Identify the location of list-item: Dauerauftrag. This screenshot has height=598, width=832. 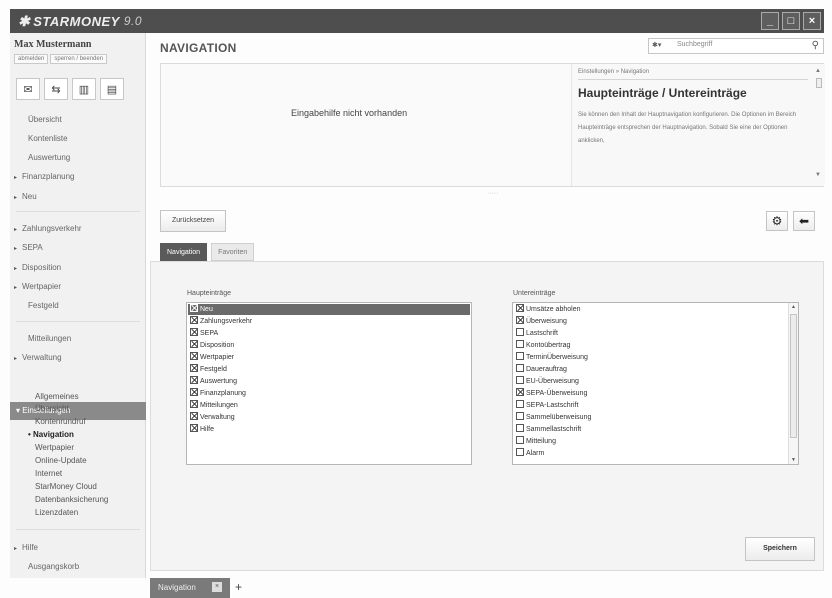
(650, 369).